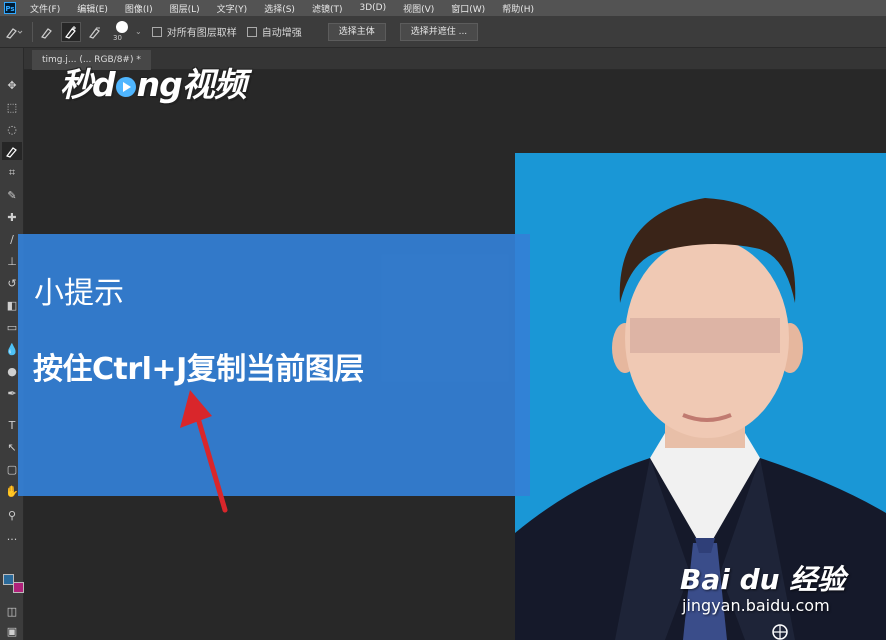 This screenshot has height=640, width=886. Describe the element at coordinates (138, 31) in the screenshot. I see `chevron-down-icon: ⌄` at that location.